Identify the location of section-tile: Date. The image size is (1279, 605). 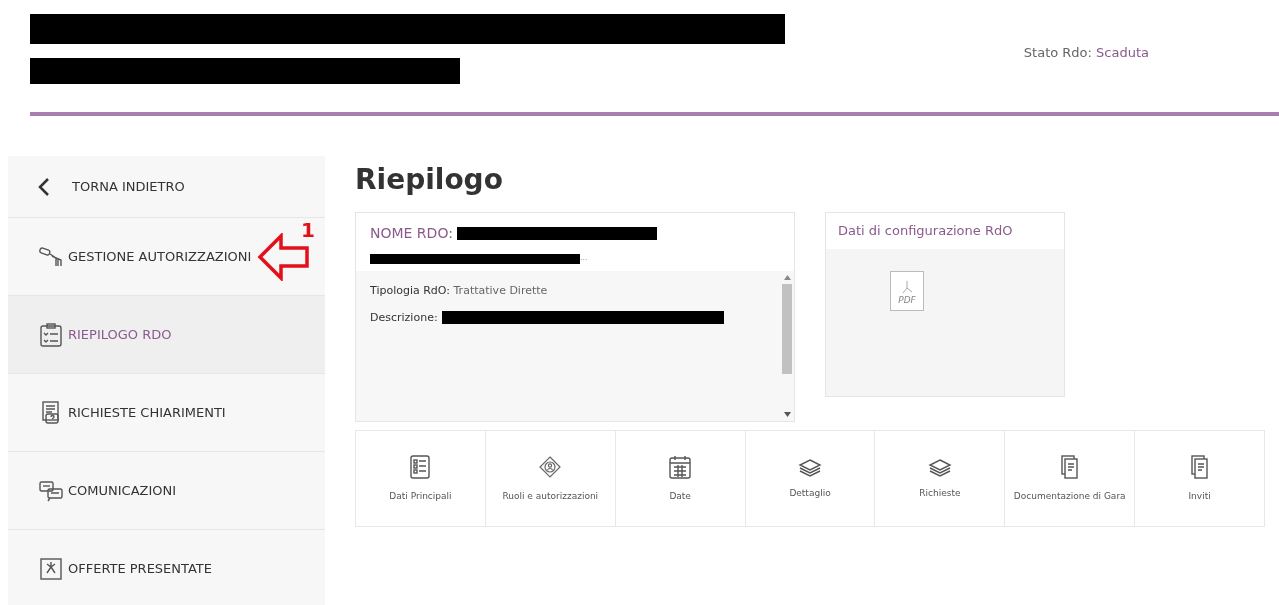
(680, 478).